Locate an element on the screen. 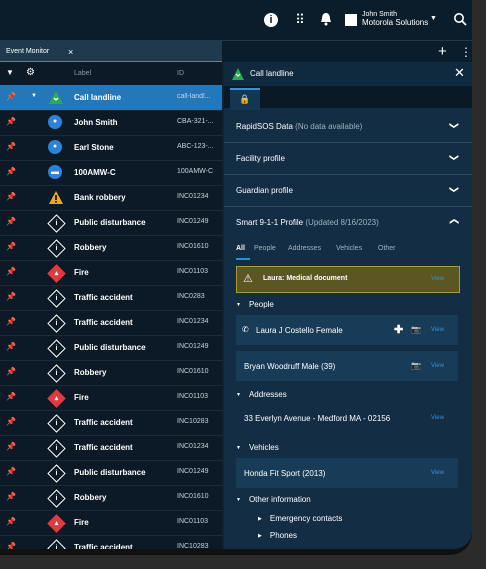 The height and width of the screenshot is (569, 486). notification-bell-icon is located at coordinates (326, 20).